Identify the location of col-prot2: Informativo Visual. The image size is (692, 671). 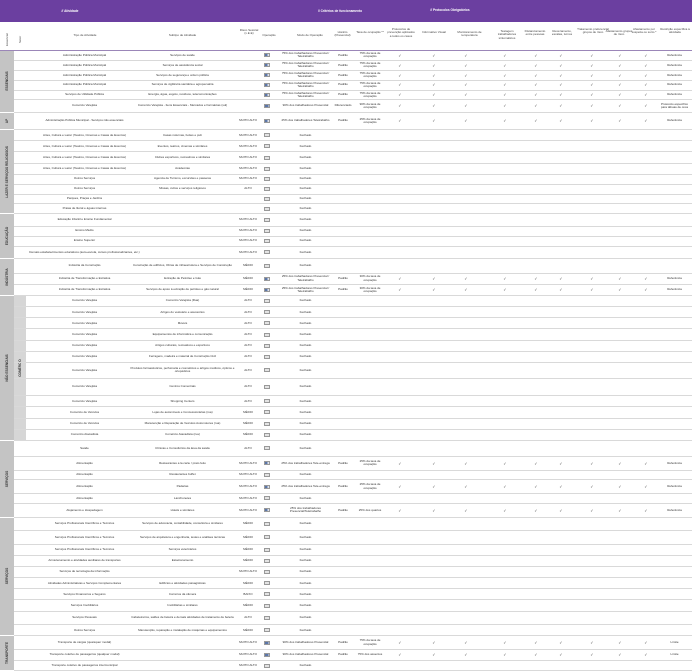
(434, 32).